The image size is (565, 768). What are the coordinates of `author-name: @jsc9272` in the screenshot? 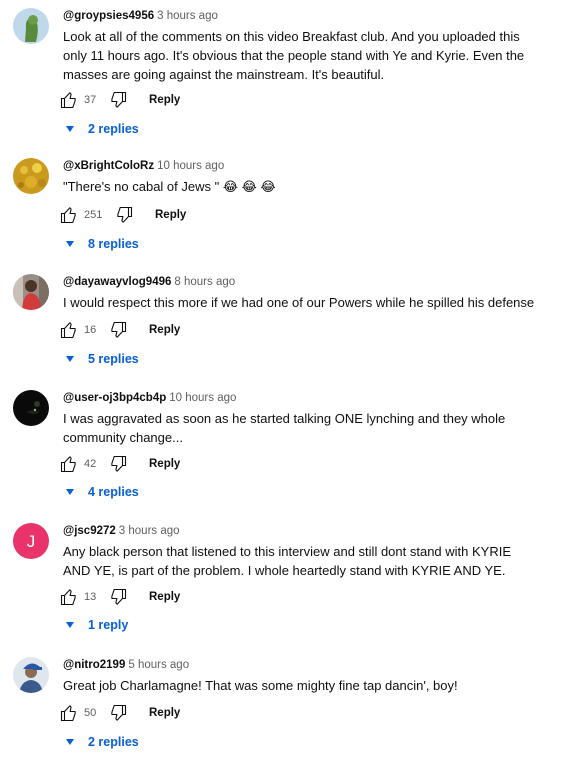 It's located at (89, 531).